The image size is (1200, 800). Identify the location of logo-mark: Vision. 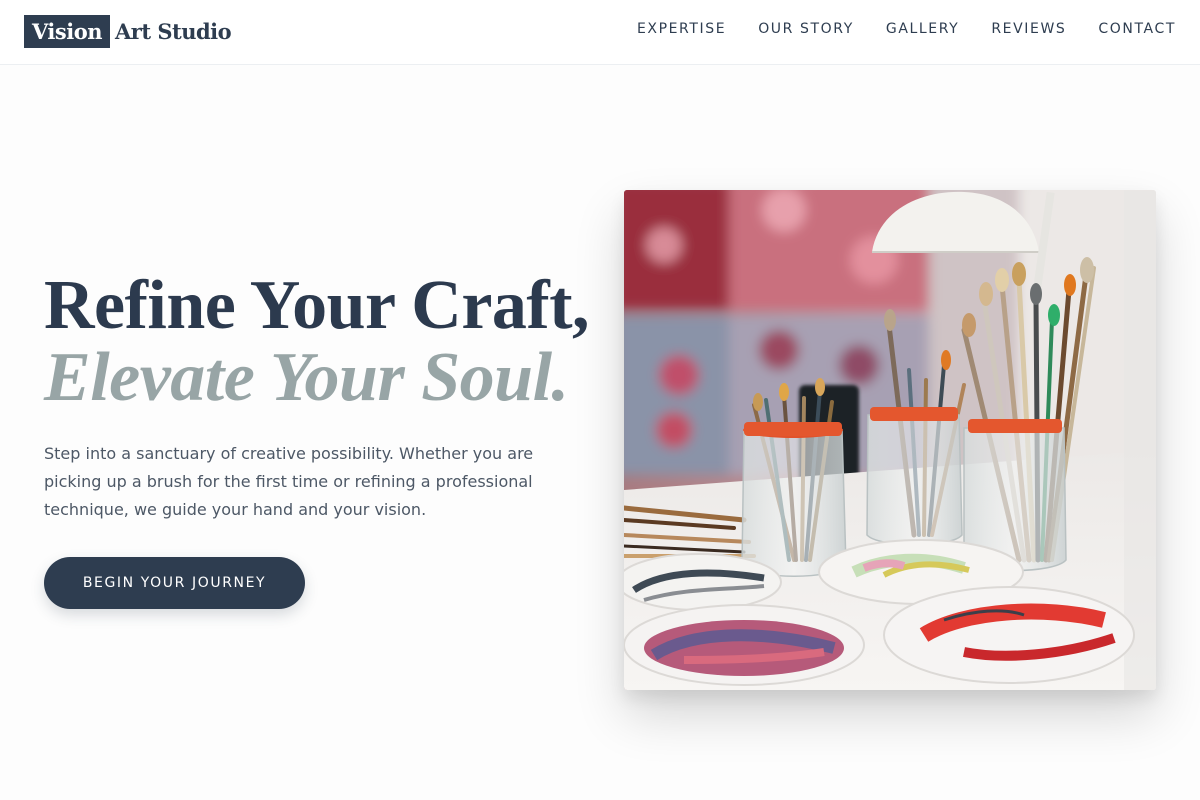
(67, 31).